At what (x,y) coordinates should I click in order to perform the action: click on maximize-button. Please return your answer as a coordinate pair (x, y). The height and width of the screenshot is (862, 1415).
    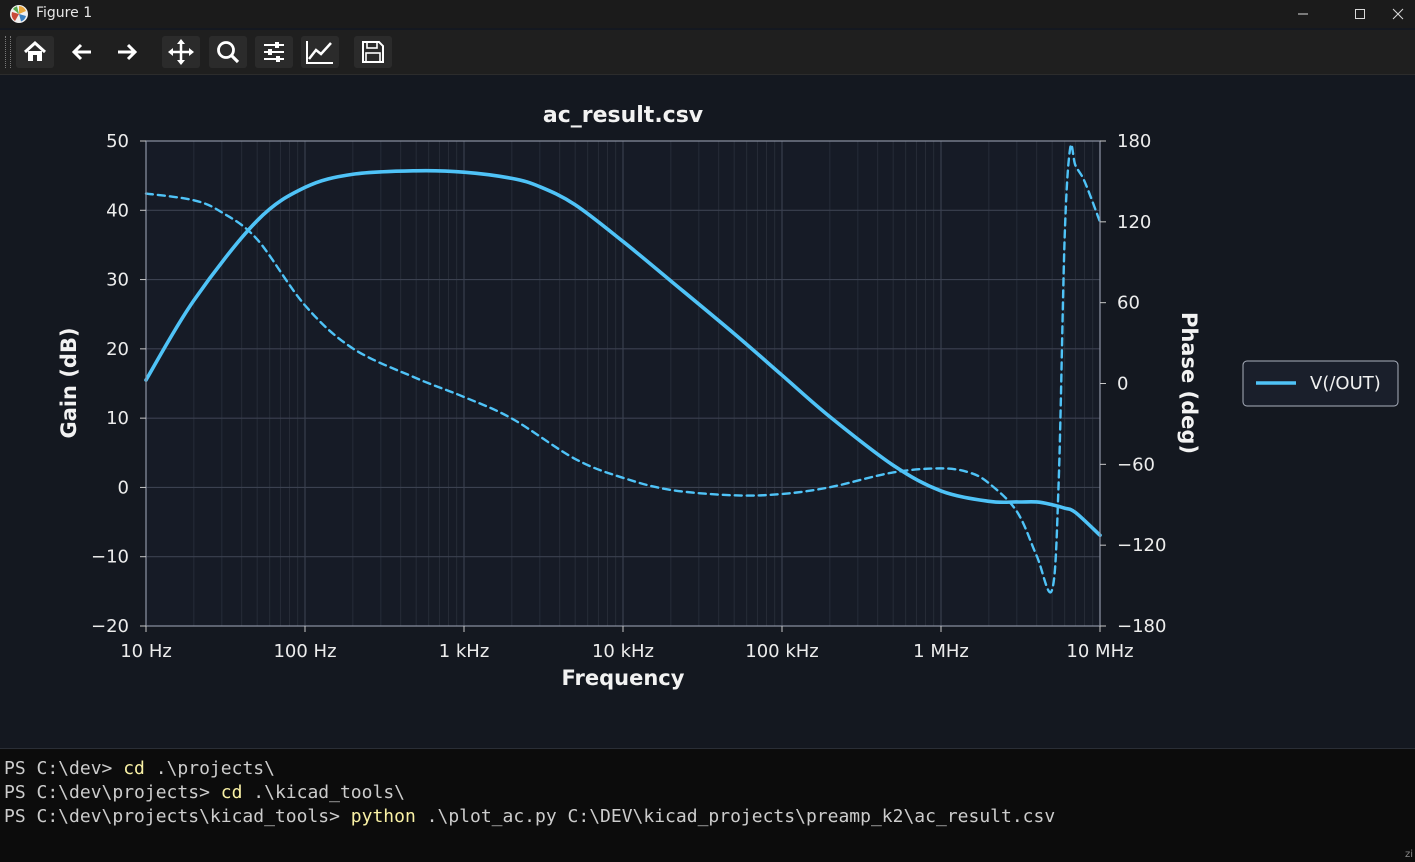
    Looking at the image, I should click on (1360, 14).